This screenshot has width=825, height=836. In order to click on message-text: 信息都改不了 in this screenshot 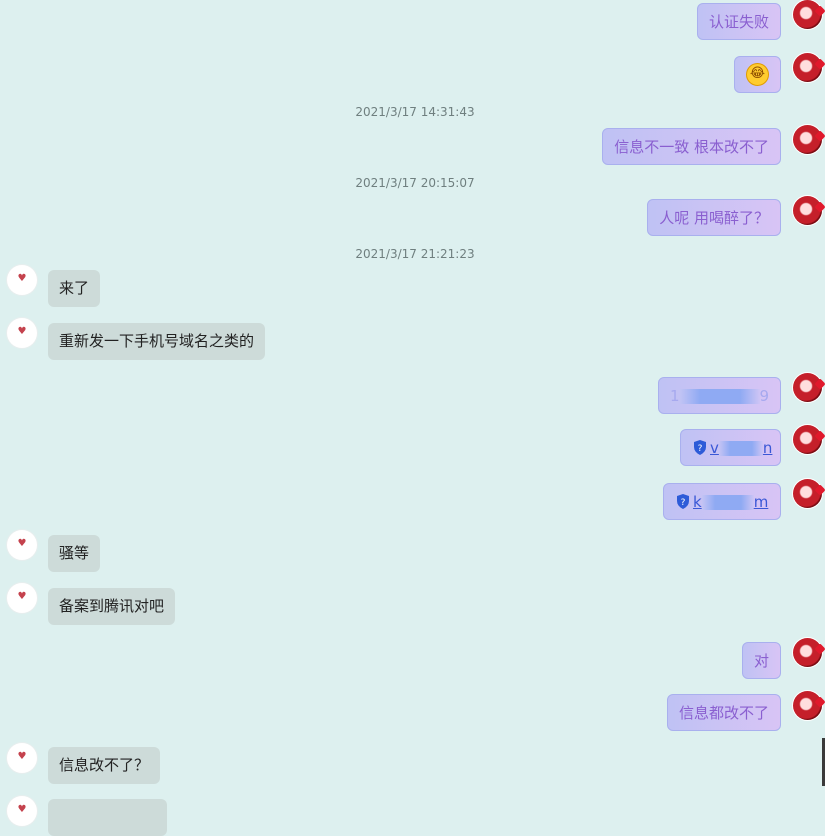, I will do `click(723, 713)`.